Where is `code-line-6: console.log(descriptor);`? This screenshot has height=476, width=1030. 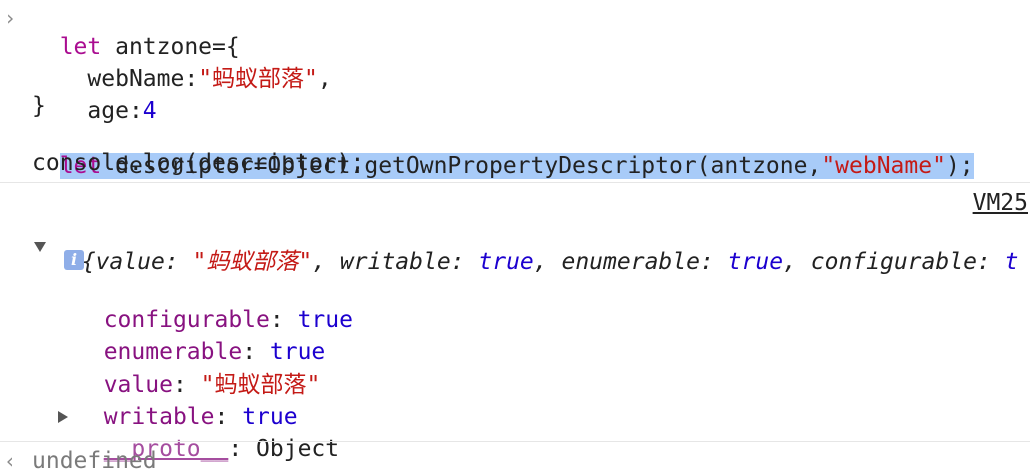
code-line-6: console.log(descriptor); is located at coordinates (198, 163).